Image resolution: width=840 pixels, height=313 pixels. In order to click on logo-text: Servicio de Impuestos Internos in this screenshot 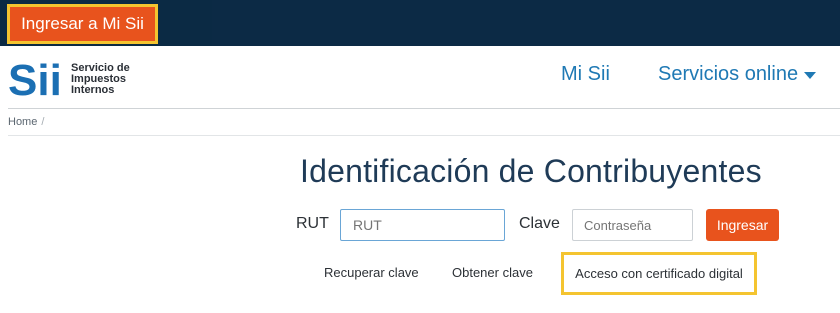, I will do `click(100, 79)`.